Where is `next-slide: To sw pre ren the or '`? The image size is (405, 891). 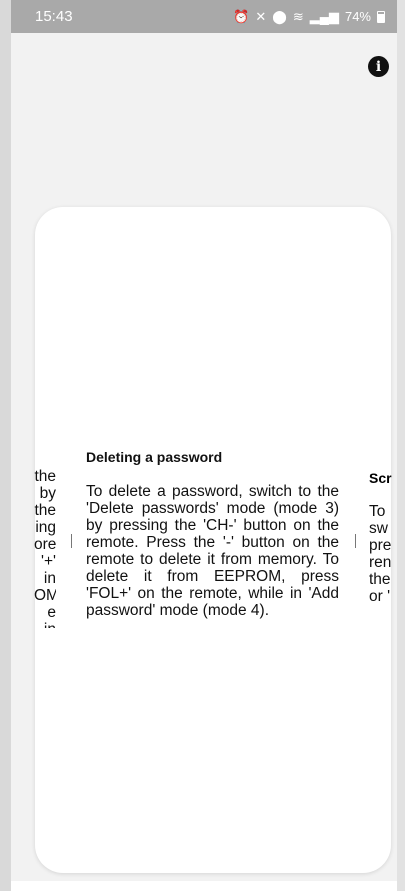
next-slide: To sw pre ren the or ' is located at coordinates (383, 558).